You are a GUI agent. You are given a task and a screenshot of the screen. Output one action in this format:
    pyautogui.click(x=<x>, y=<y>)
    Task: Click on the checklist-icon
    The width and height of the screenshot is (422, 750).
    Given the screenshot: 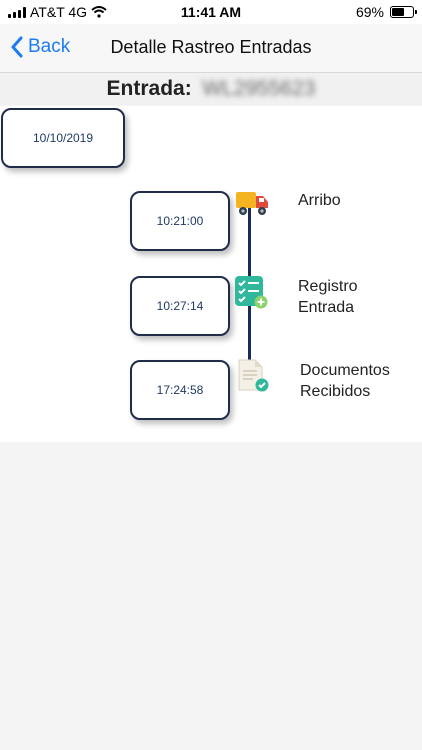 What is the action you would take?
    pyautogui.click(x=251, y=292)
    